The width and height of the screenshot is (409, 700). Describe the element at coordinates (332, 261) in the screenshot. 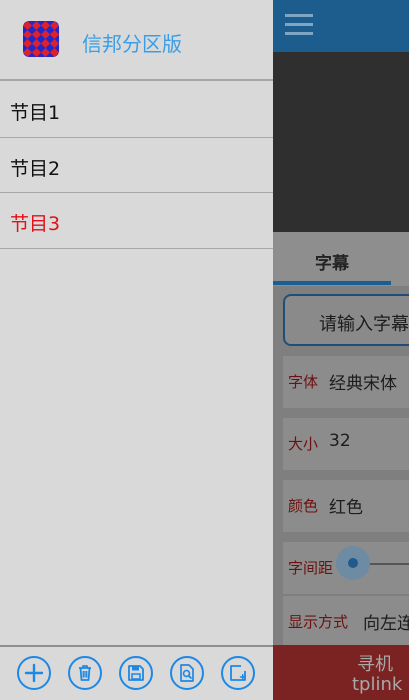

I see `tab-subtitle: 字幕` at that location.